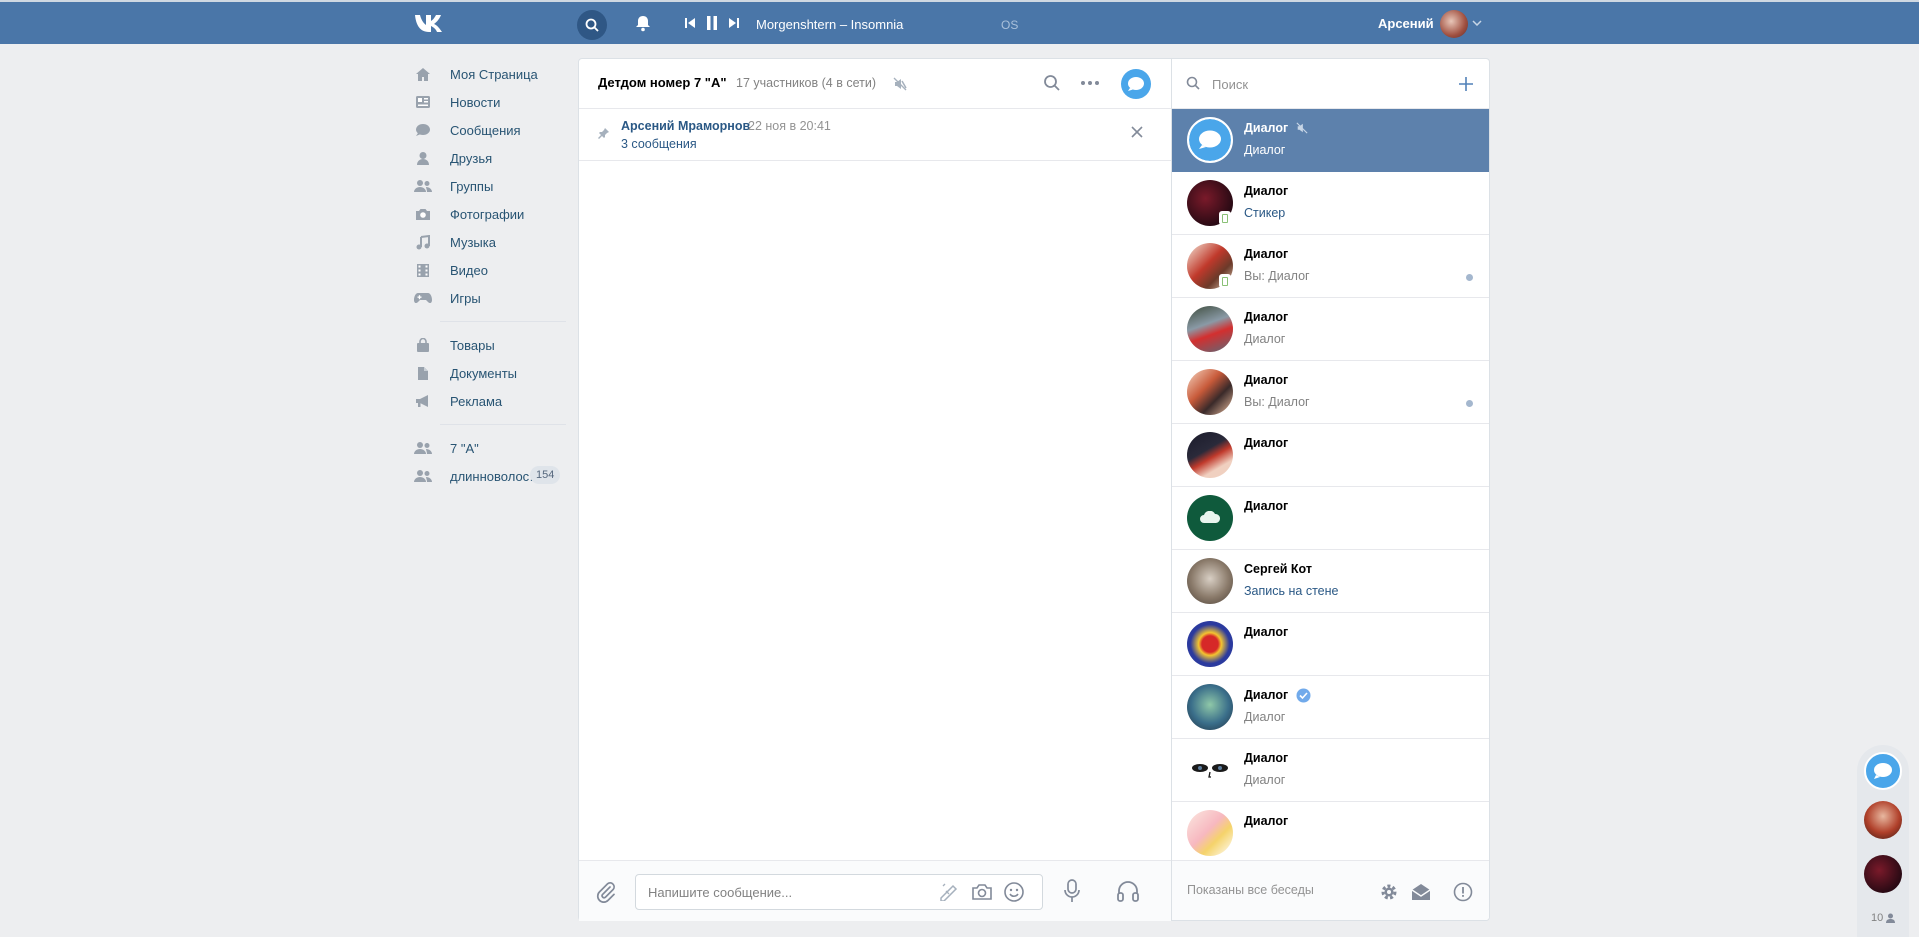 The height and width of the screenshot is (937, 1919). What do you see at coordinates (488, 448) in the screenshot?
I see `sidebar-item-group-7a: 7 "А"` at bounding box center [488, 448].